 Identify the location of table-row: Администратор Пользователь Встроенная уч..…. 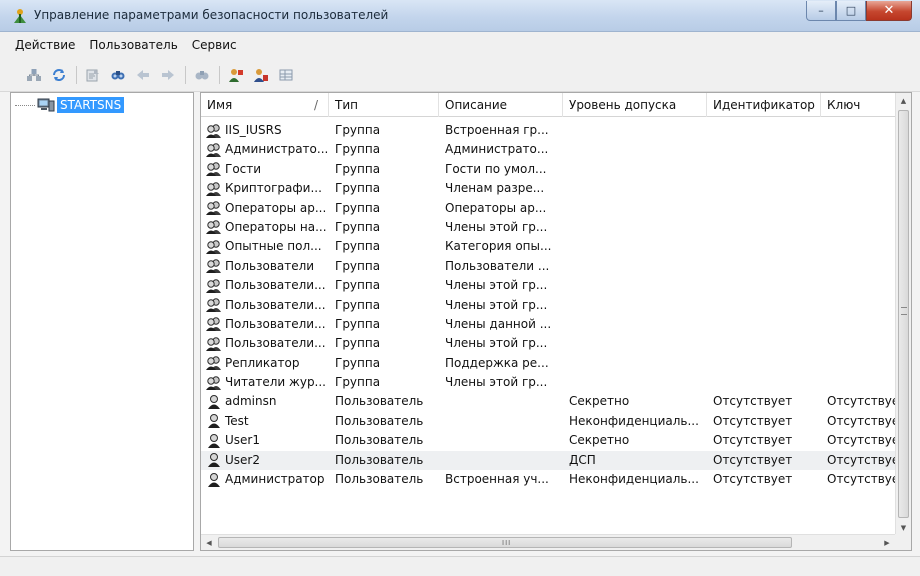
(550, 479).